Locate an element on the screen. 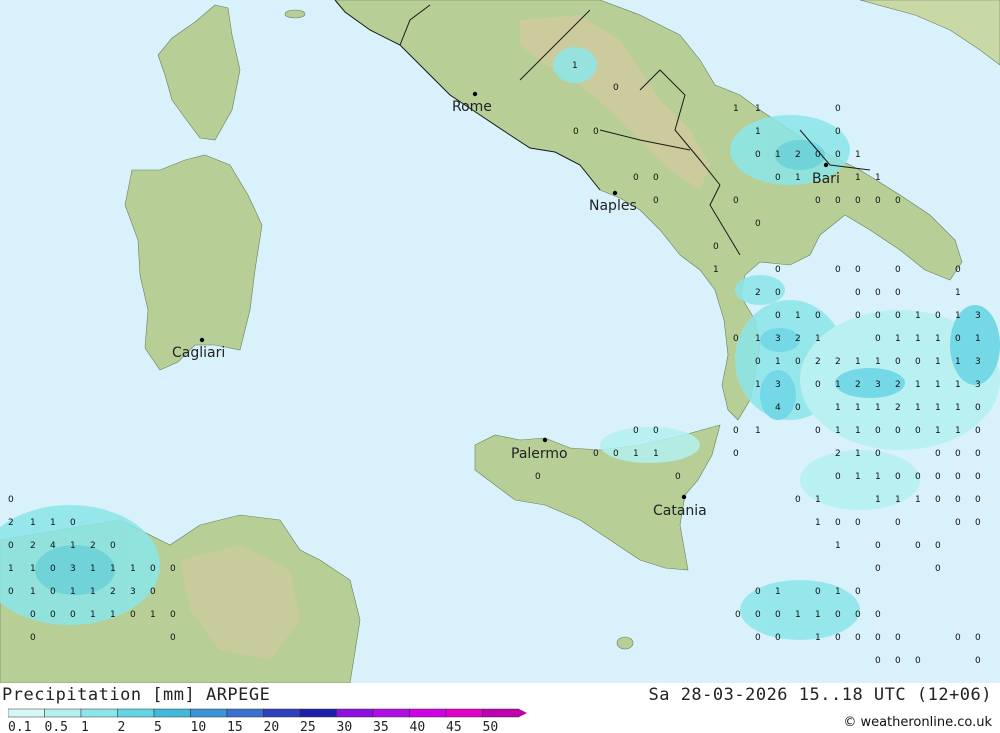  svg-text: Naples is located at coordinates (613, 206).